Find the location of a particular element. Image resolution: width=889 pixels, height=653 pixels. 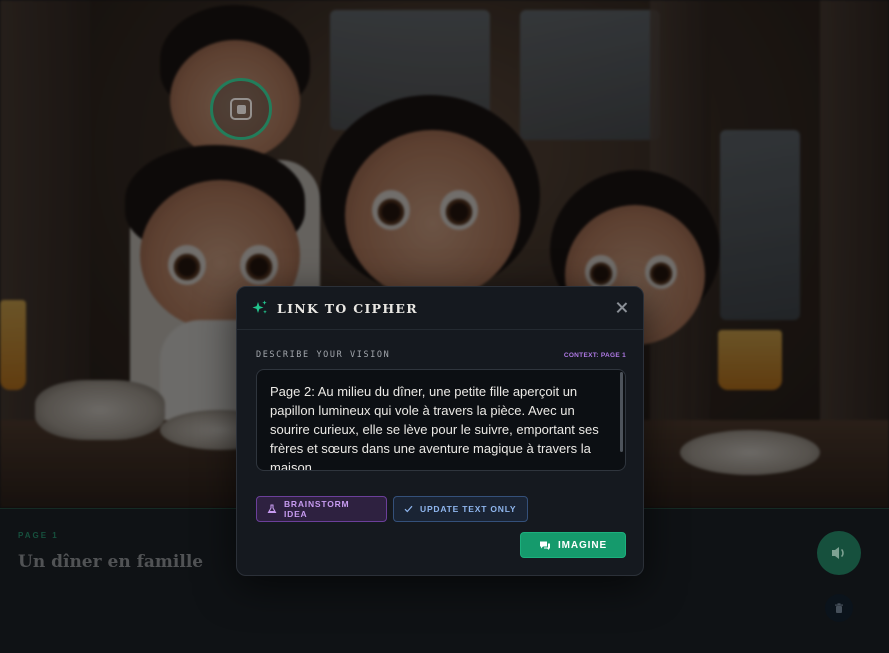

update-text-only-button: UPDATE TEXT ONLY is located at coordinates (460, 509).